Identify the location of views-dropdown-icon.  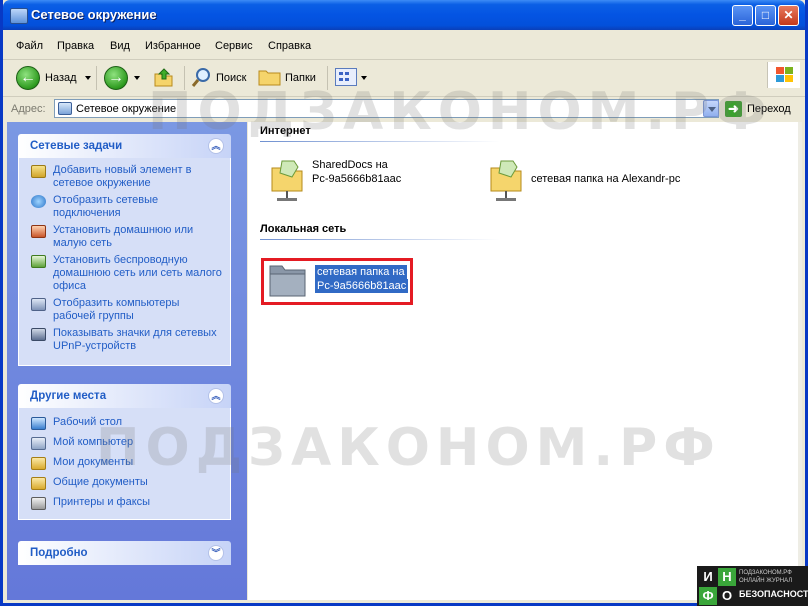
(364, 78).